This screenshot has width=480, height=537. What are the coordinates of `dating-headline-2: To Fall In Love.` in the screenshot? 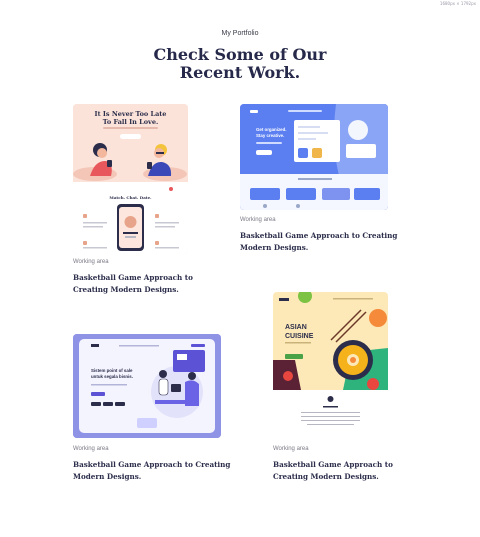 It's located at (130, 122).